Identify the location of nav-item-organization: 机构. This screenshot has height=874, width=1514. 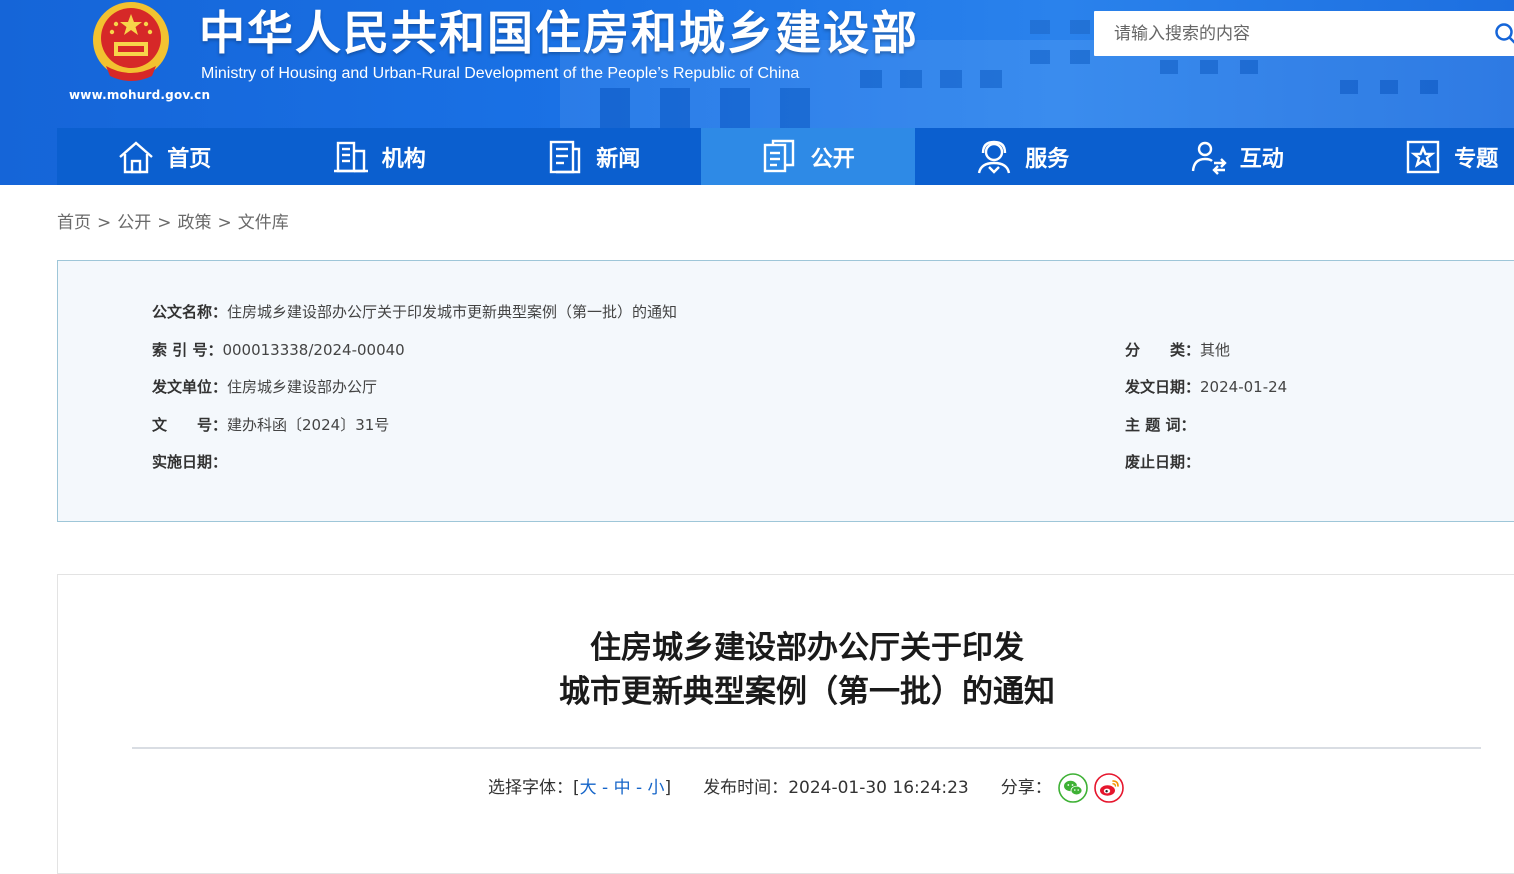
(379, 156).